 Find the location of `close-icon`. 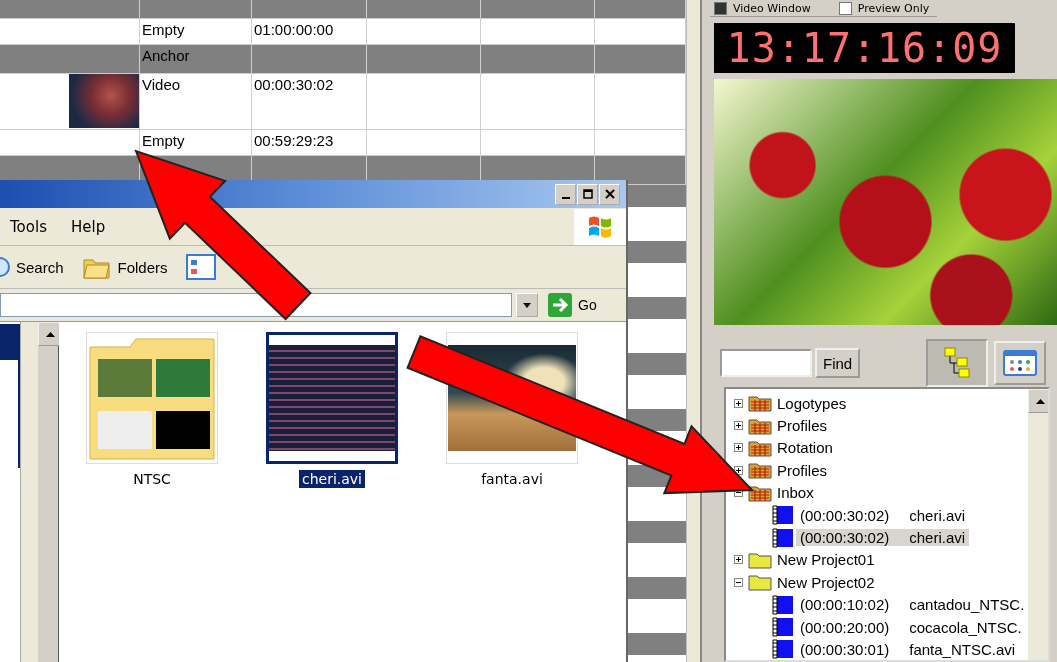

close-icon is located at coordinates (609, 194).